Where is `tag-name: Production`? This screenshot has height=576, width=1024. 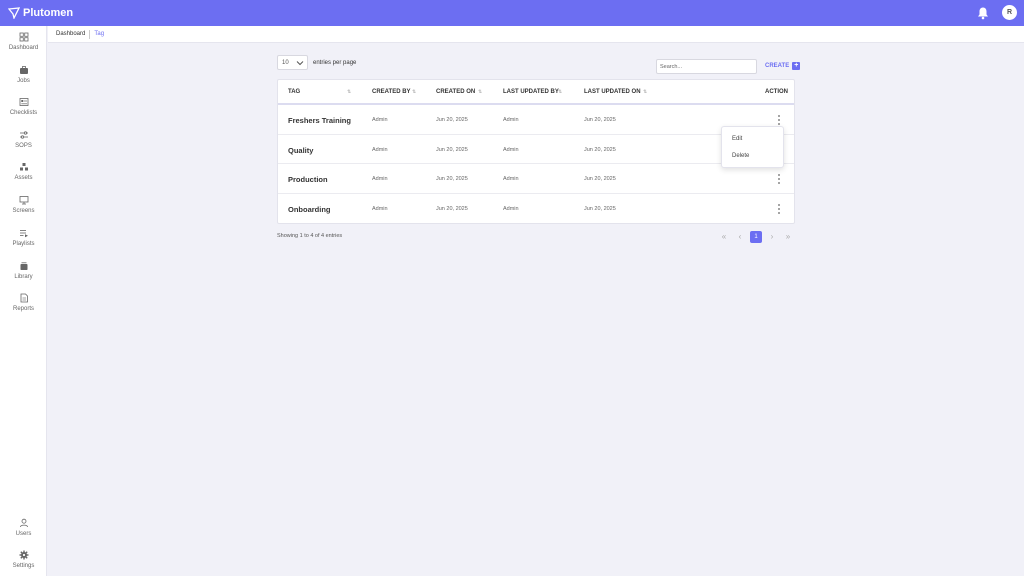 tag-name: Production is located at coordinates (308, 179).